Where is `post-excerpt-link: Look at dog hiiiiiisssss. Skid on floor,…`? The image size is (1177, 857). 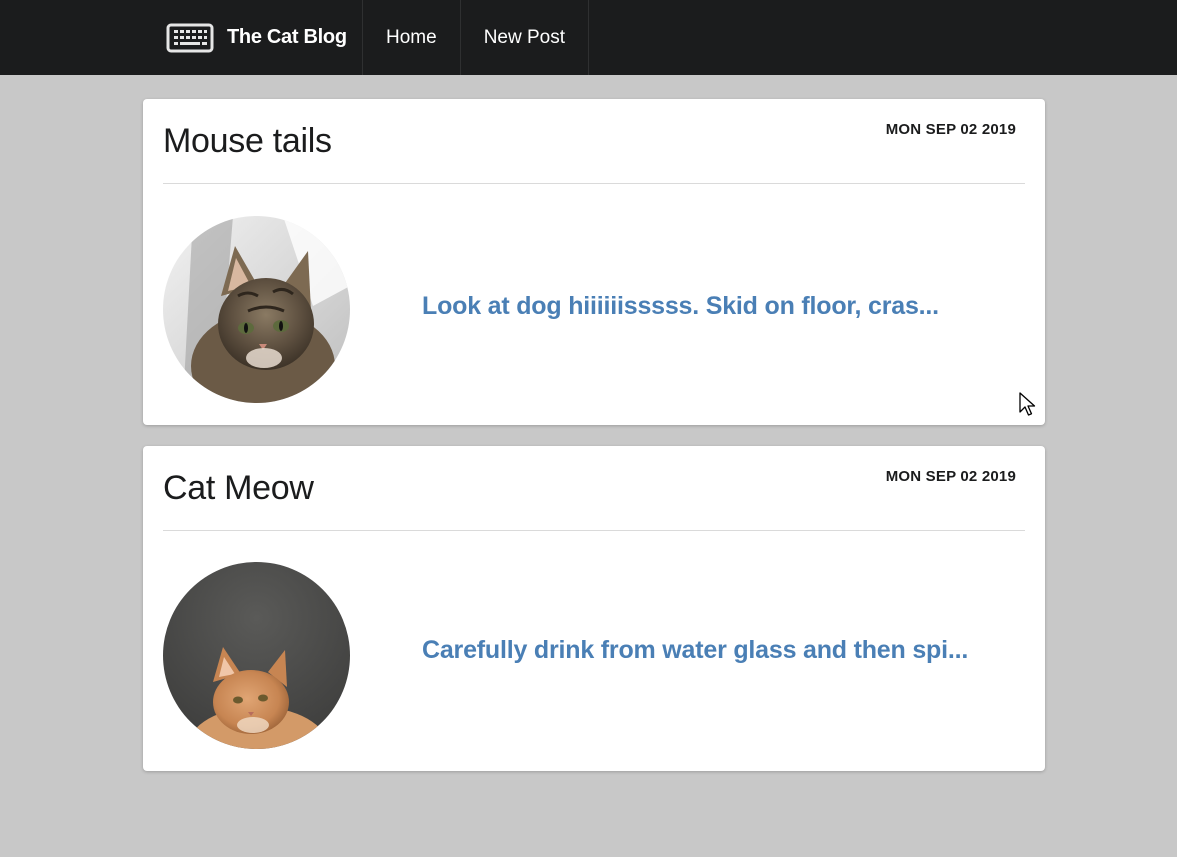
post-excerpt-link: Look at dog hiiiiiisssss. Skid on floor,… is located at coordinates (680, 306).